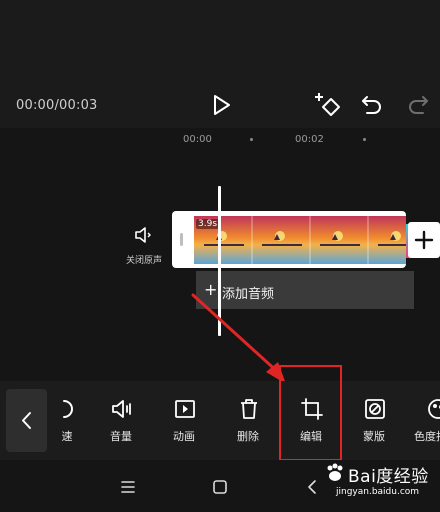 The image size is (440, 512). I want to click on add-clip-button, so click(424, 240).